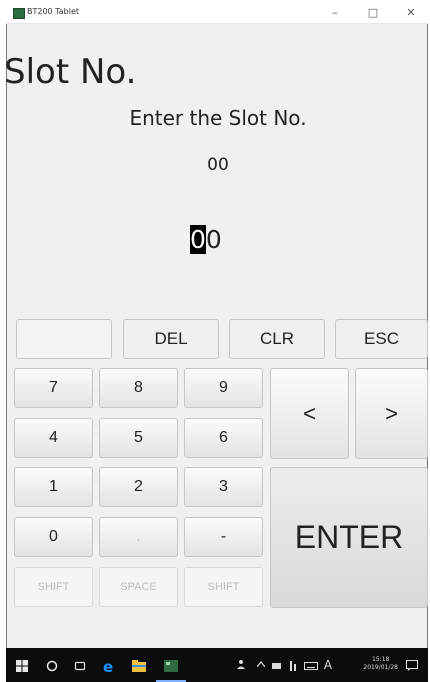 Image resolution: width=430 pixels, height=682 pixels. Describe the element at coordinates (53, 487) in the screenshot. I see `key-1: 1` at that location.